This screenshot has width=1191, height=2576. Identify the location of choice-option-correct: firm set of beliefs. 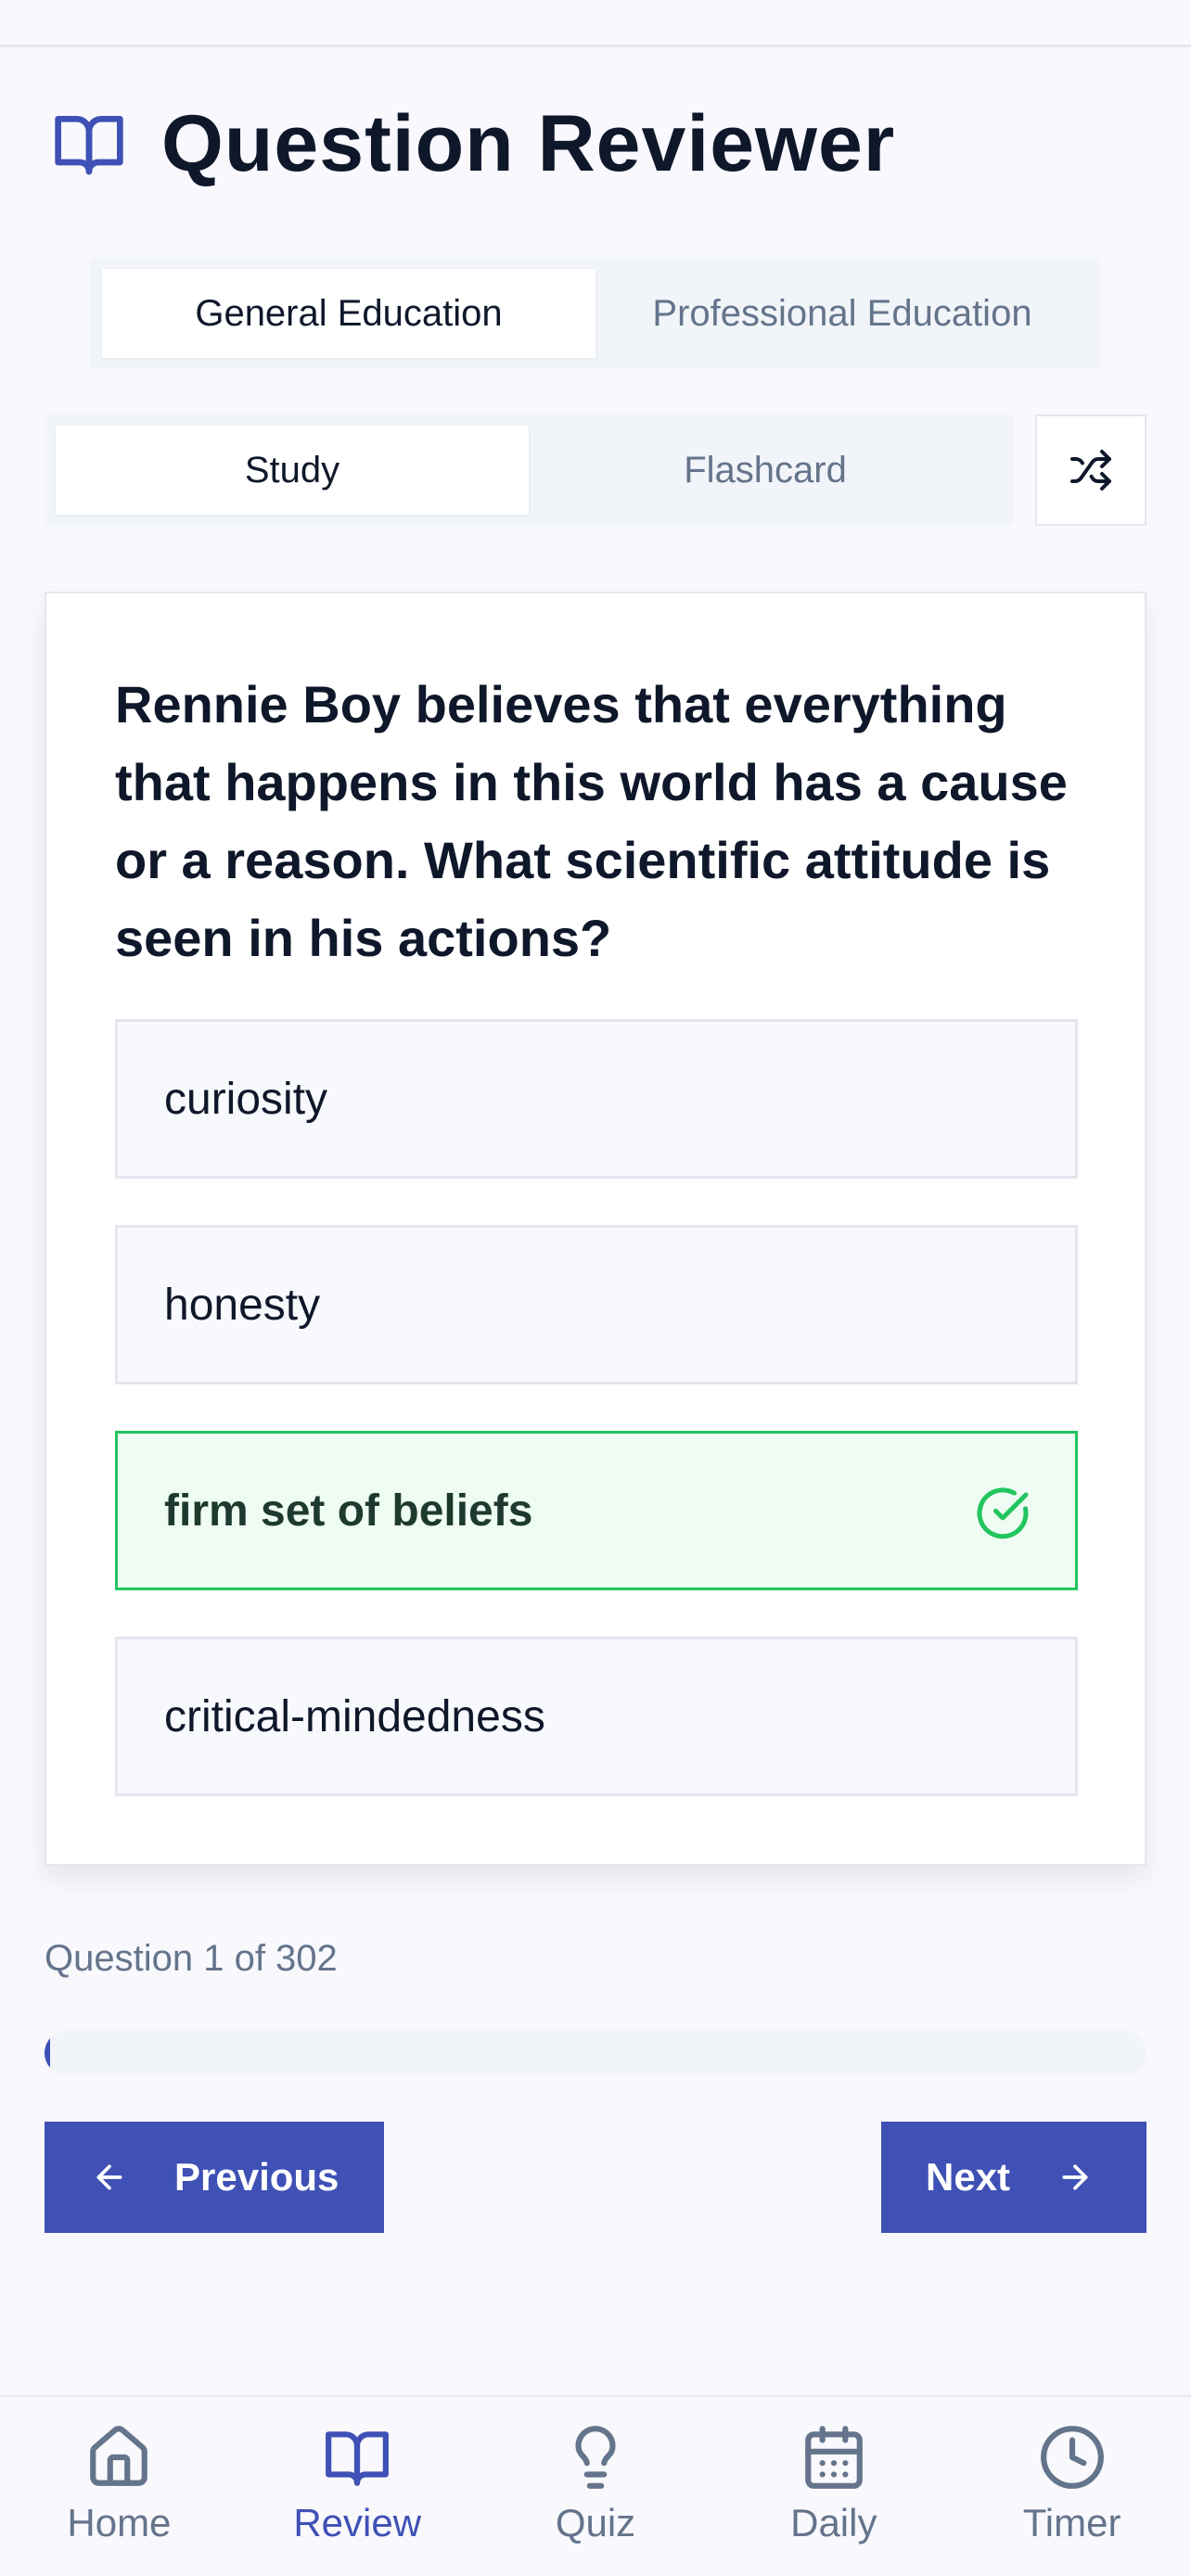
(597, 1511).